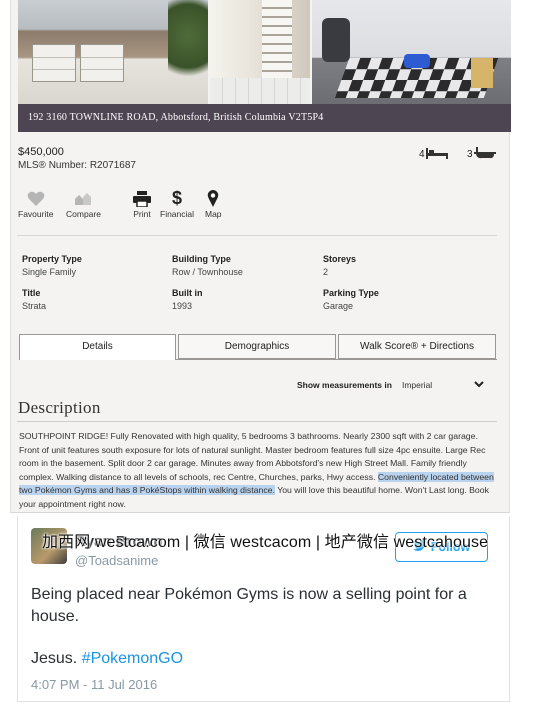 The image size is (553, 702). Describe the element at coordinates (257, 421) in the screenshot. I see `description-rule` at that location.